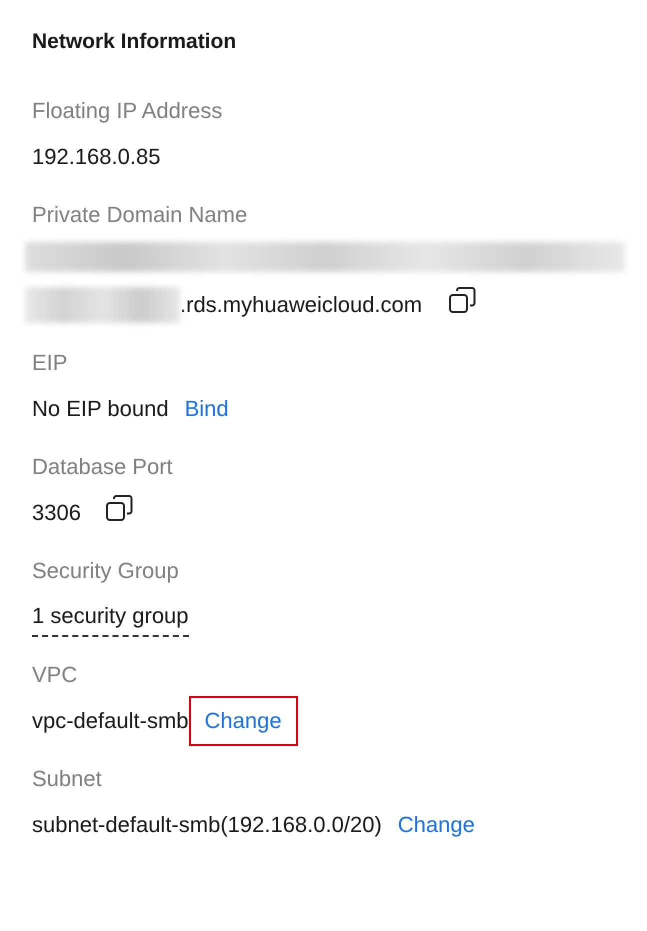  I want to click on action-link: Bind, so click(206, 409).